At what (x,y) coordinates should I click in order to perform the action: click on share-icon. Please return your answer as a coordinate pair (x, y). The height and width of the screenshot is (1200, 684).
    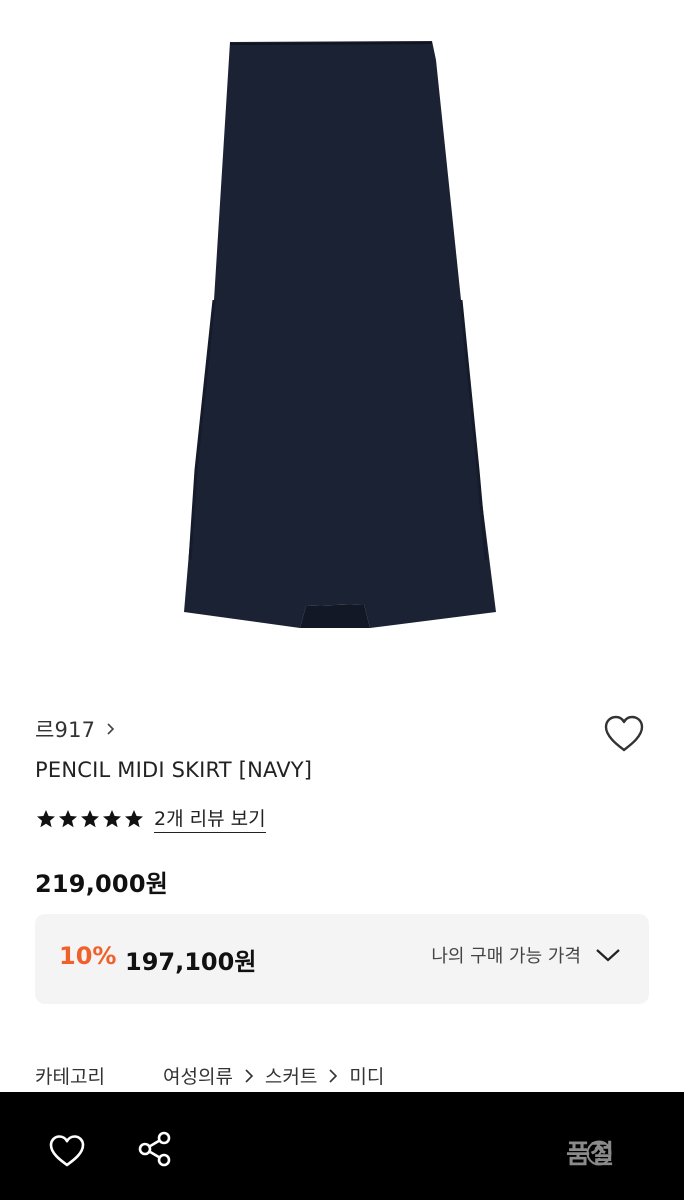
    Looking at the image, I should click on (155, 1149).